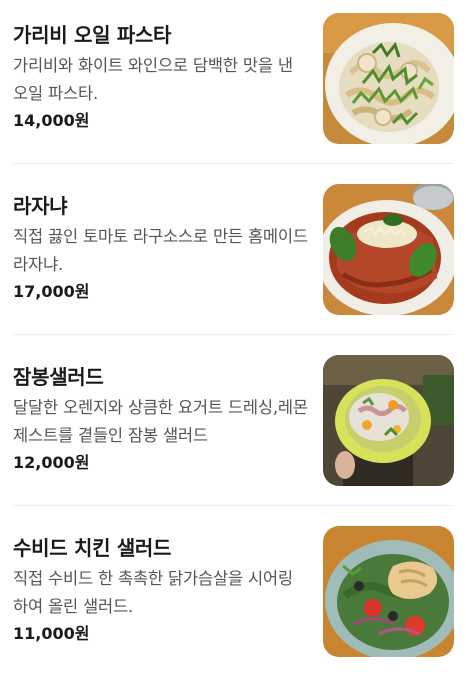 This screenshot has height=684, width=466. I want to click on menu-item-description: 가리비와 화이트 와인으로 담백한 맛을 낸 오일 파스타., so click(153, 79).